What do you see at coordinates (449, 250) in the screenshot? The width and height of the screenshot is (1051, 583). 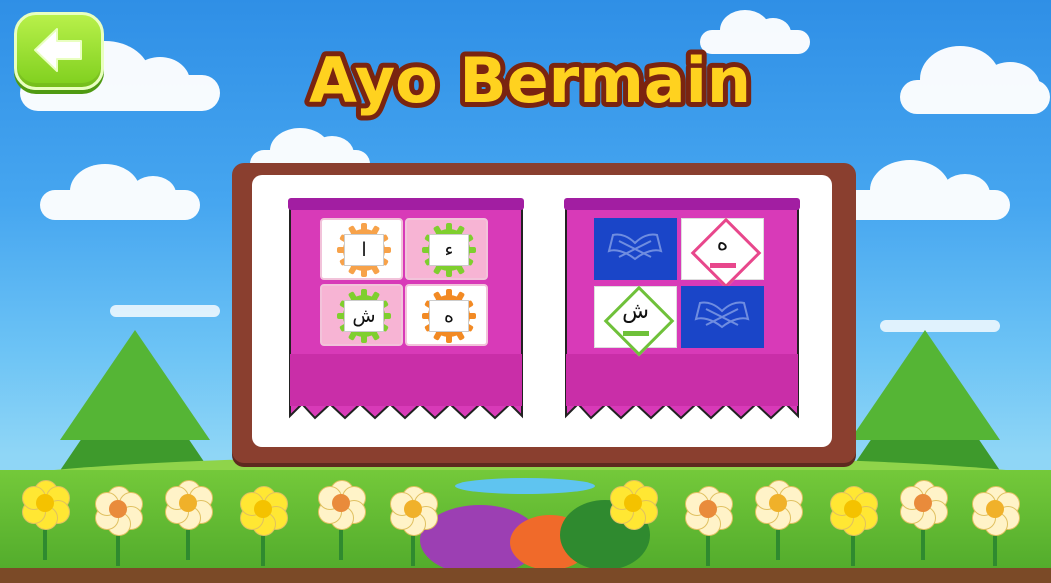 I see `arabic-letter: ء` at bounding box center [449, 250].